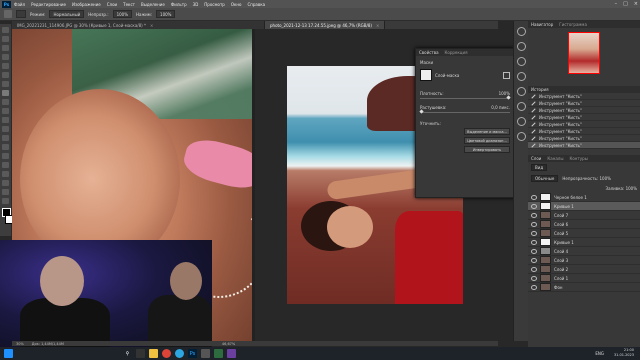 This screenshot has height=360, width=640. I want to click on move-tool-icon, so click(5, 30).